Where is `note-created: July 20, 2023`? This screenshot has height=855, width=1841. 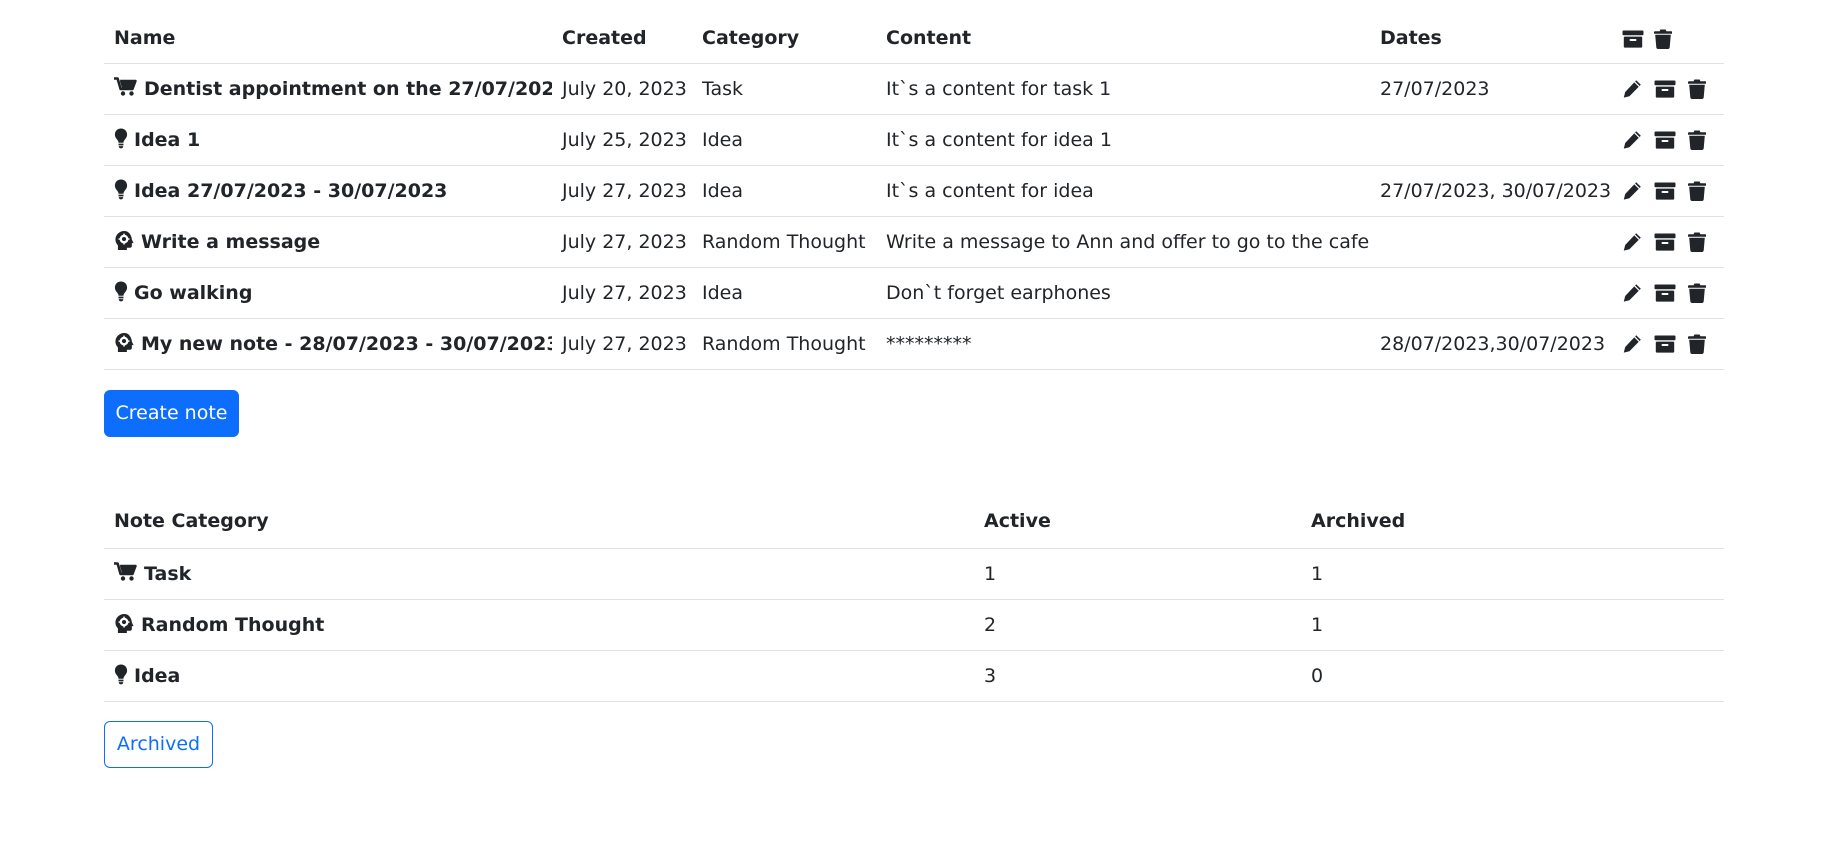
note-created: July 20, 2023 is located at coordinates (624, 88).